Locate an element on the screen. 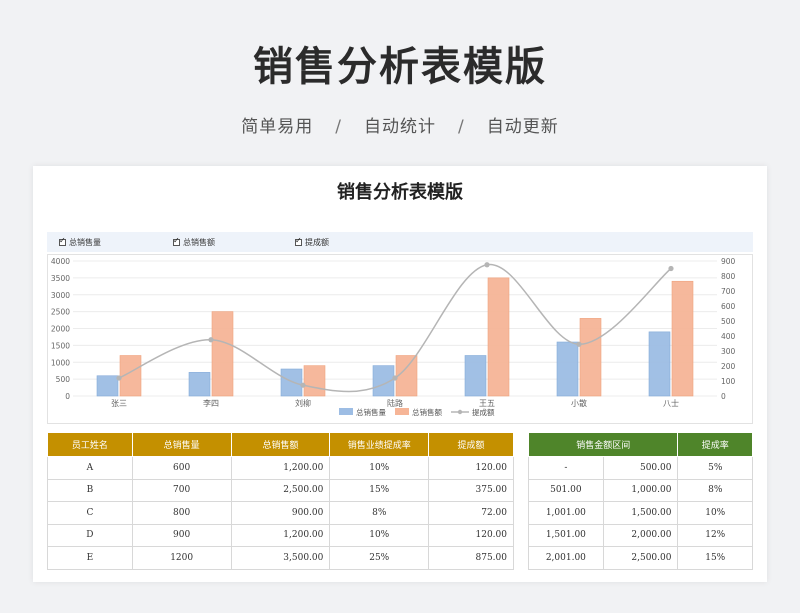 This screenshot has height=613, width=800. y-tick-label: 2000 is located at coordinates (60, 329).